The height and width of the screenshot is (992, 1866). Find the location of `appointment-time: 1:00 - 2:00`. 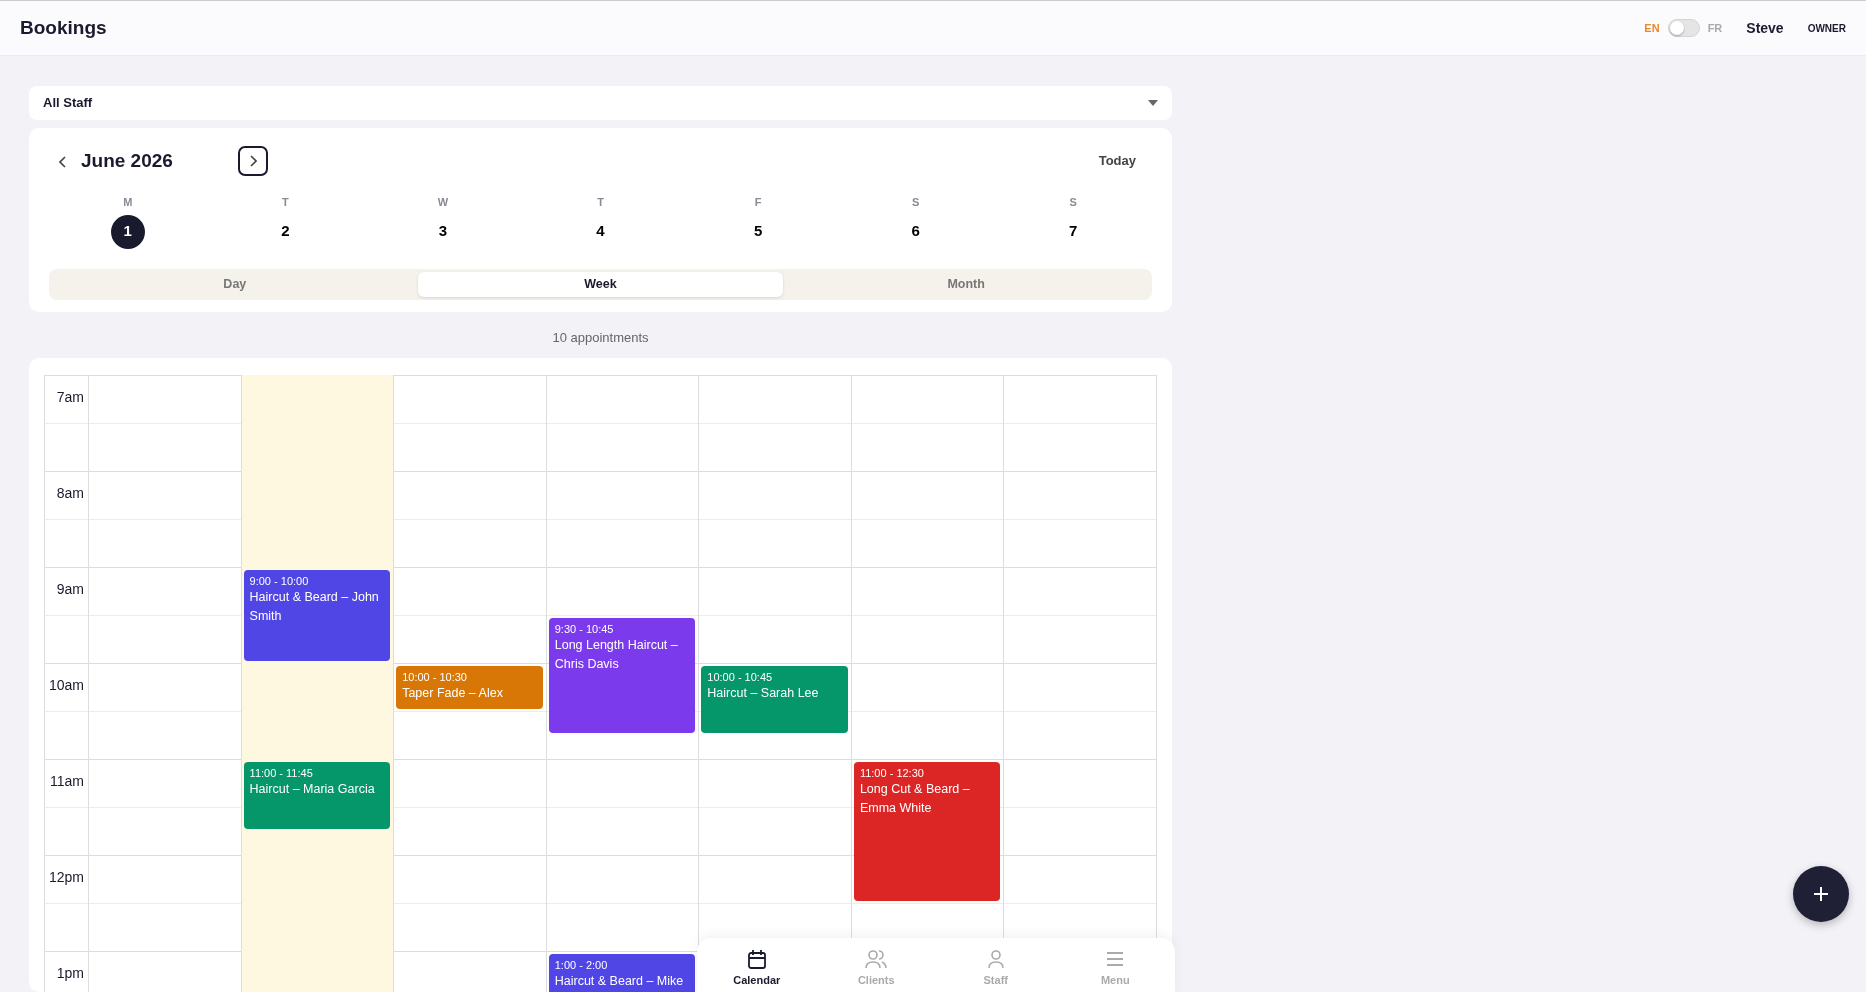

appointment-time: 1:00 - 2:00 is located at coordinates (581, 964).